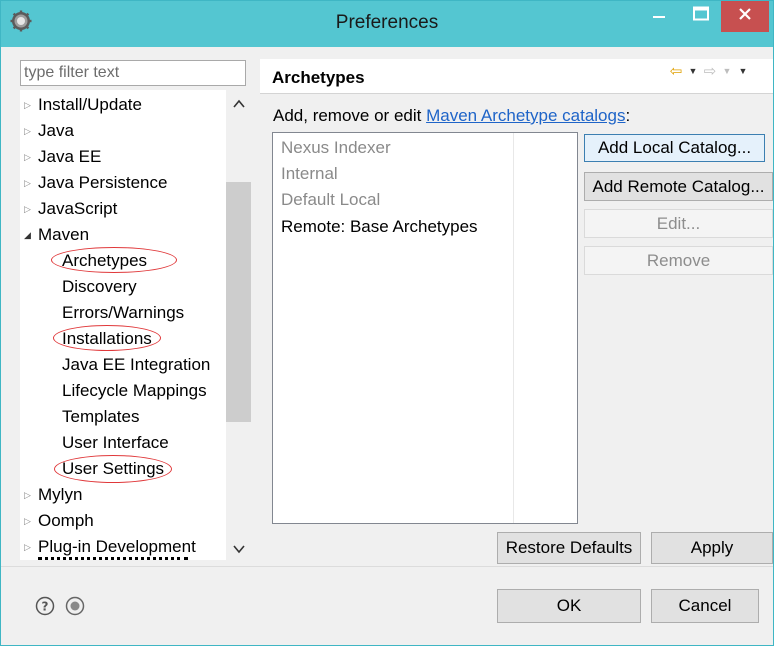 Image resolution: width=774 pixels, height=646 pixels. What do you see at coordinates (100, 417) in the screenshot?
I see `tree-item-templates: Templates` at bounding box center [100, 417].